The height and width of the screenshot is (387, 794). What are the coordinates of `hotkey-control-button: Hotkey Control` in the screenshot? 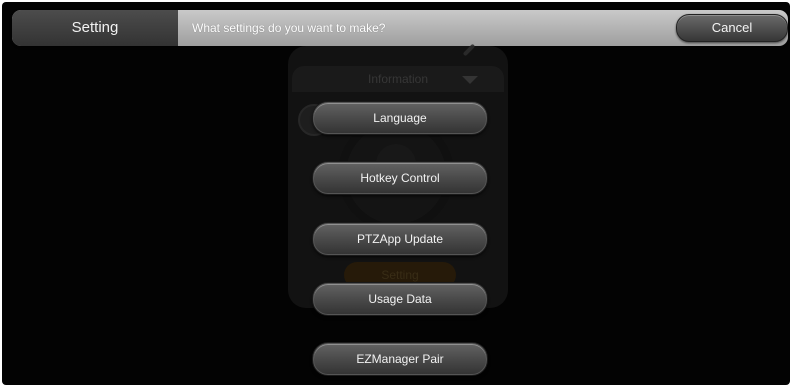 It's located at (400, 178).